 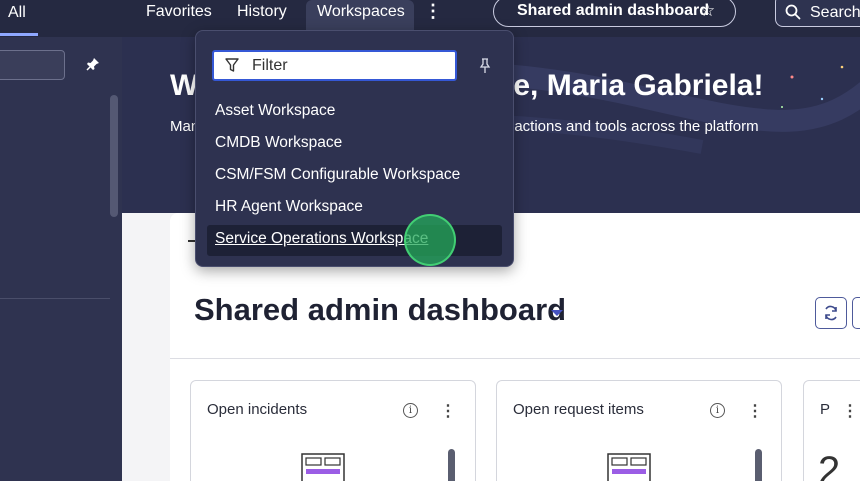 I want to click on menu-item-cmdb-workspace: CMDB Workspace, so click(x=278, y=143).